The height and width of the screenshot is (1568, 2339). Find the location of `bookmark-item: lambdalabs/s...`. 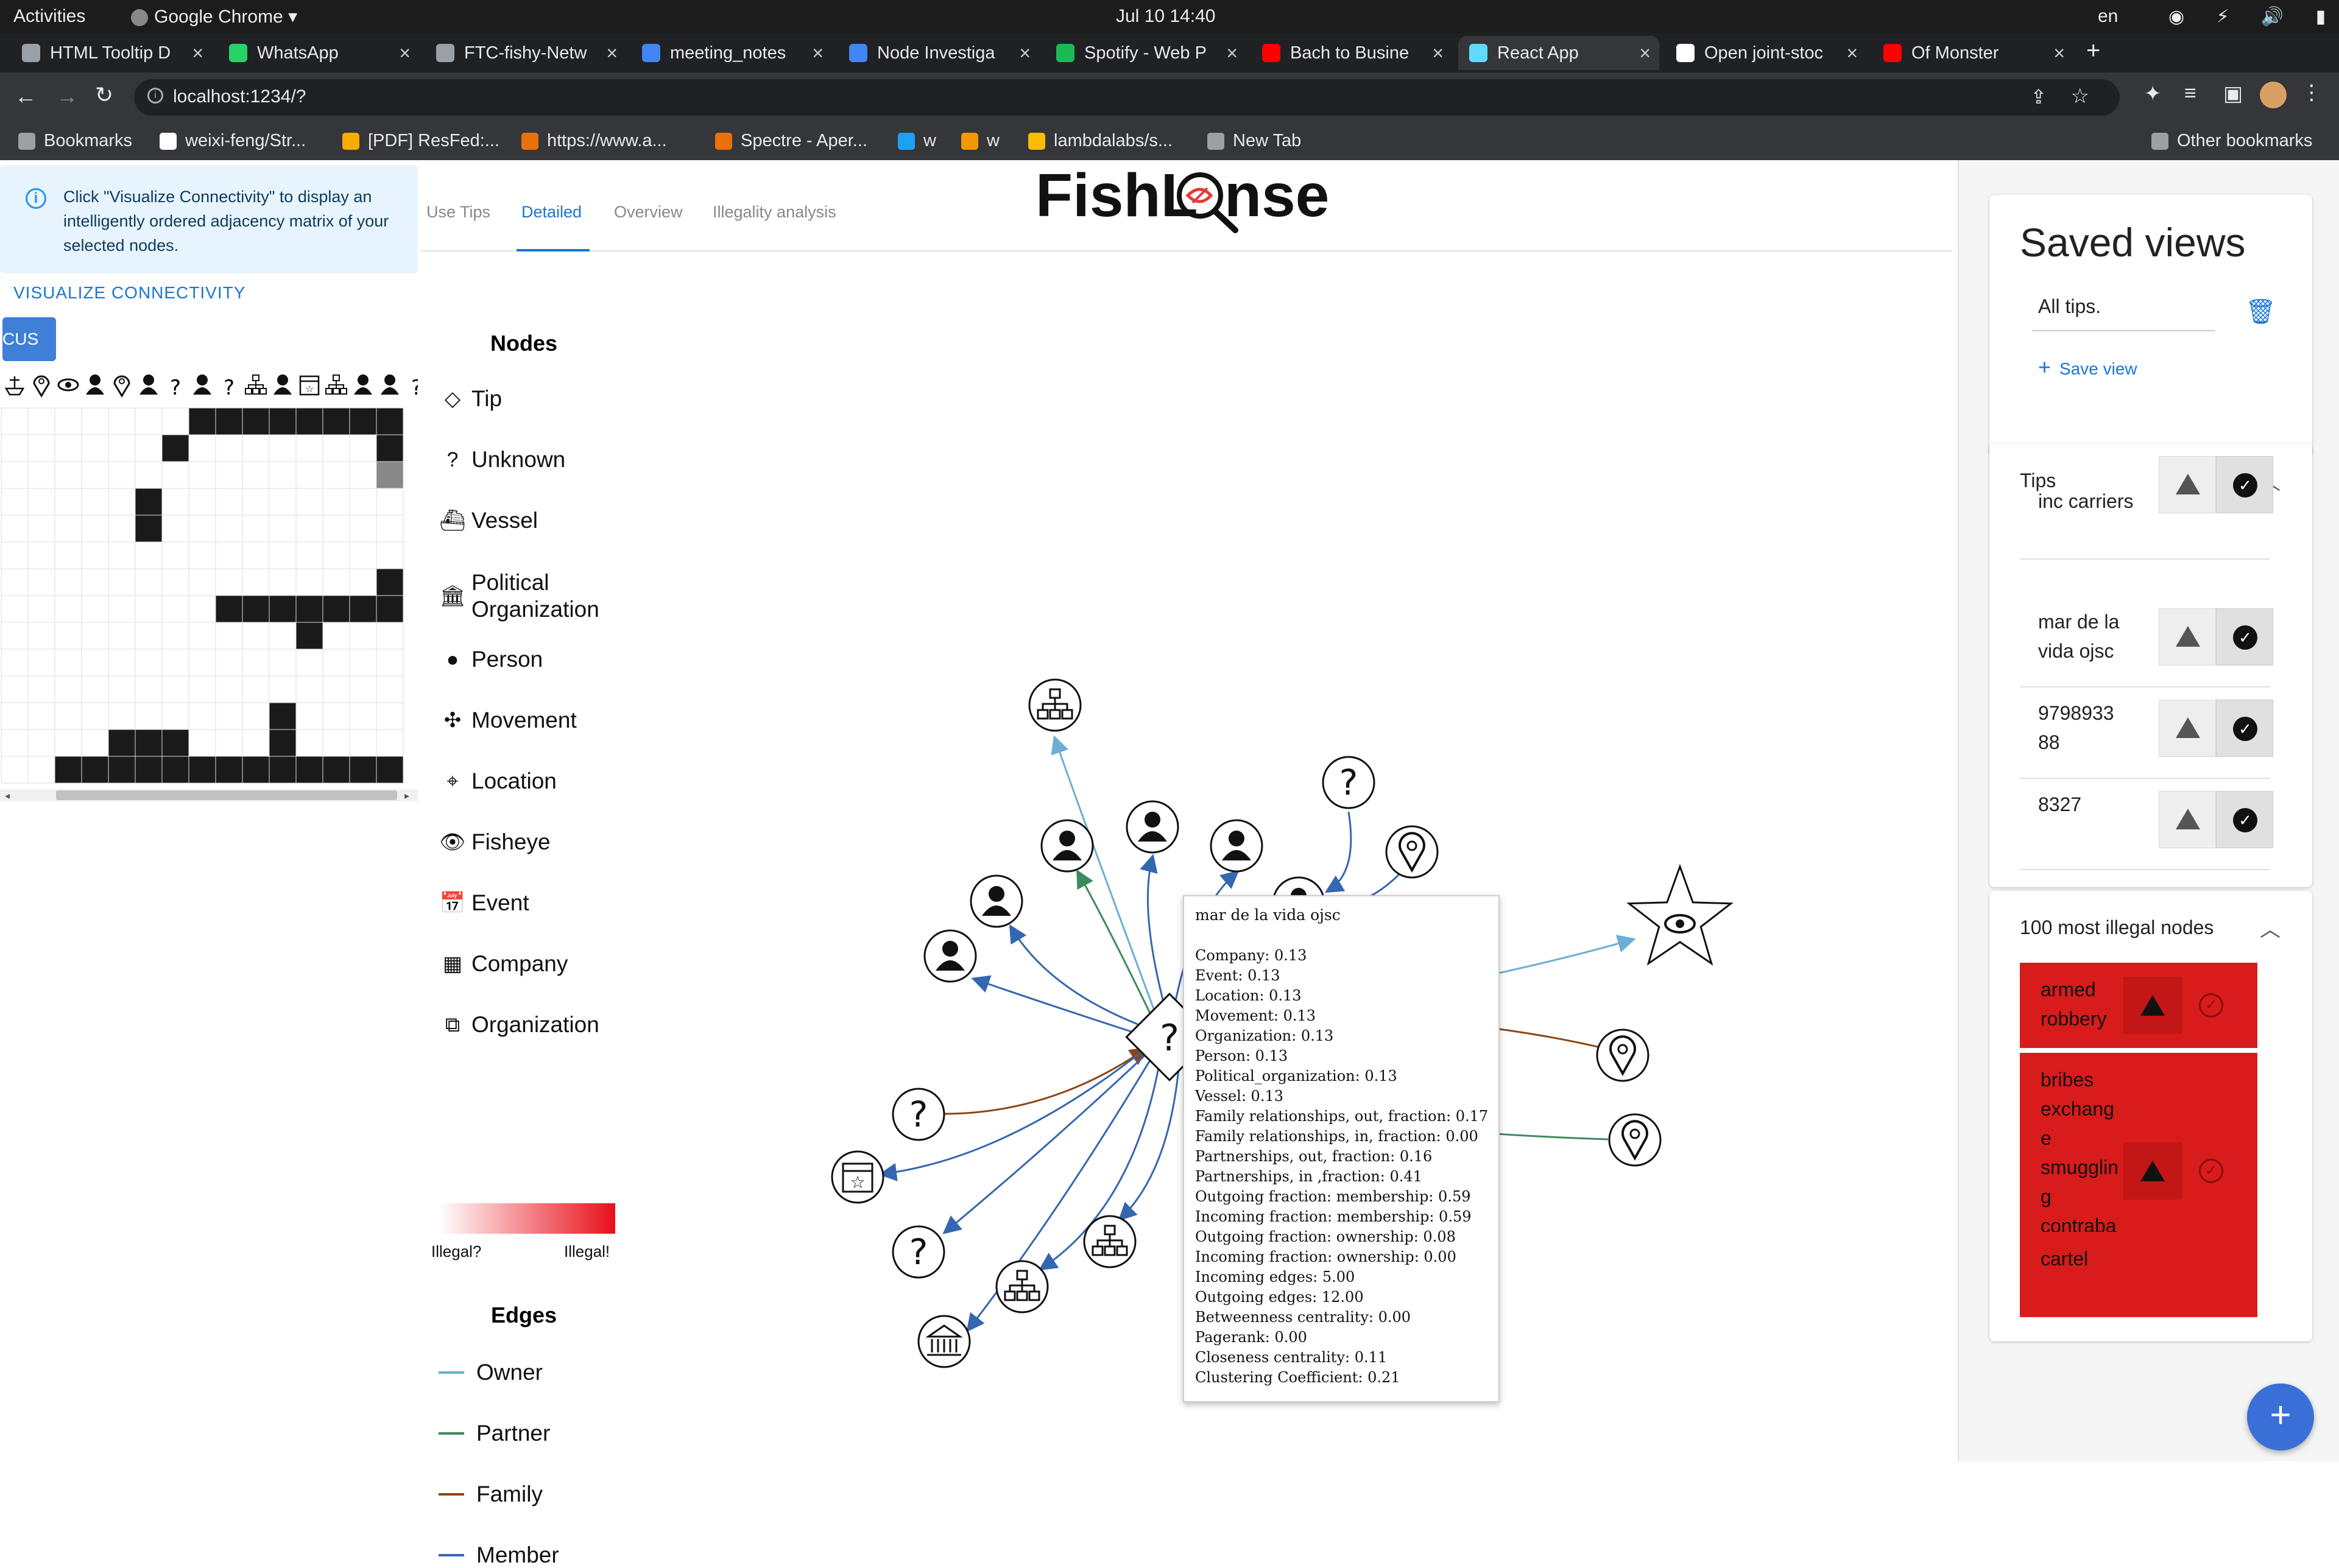

bookmark-item: lambdalabs/s... is located at coordinates (1100, 141).